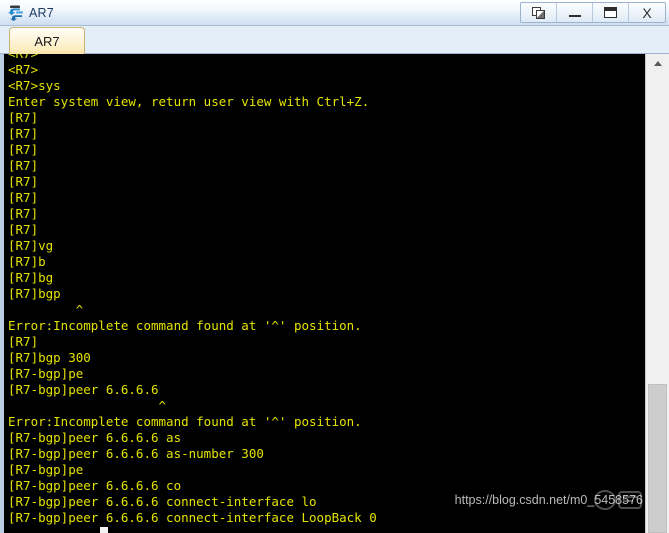 The height and width of the screenshot is (533, 669). I want to click on restore-icon, so click(538, 12).